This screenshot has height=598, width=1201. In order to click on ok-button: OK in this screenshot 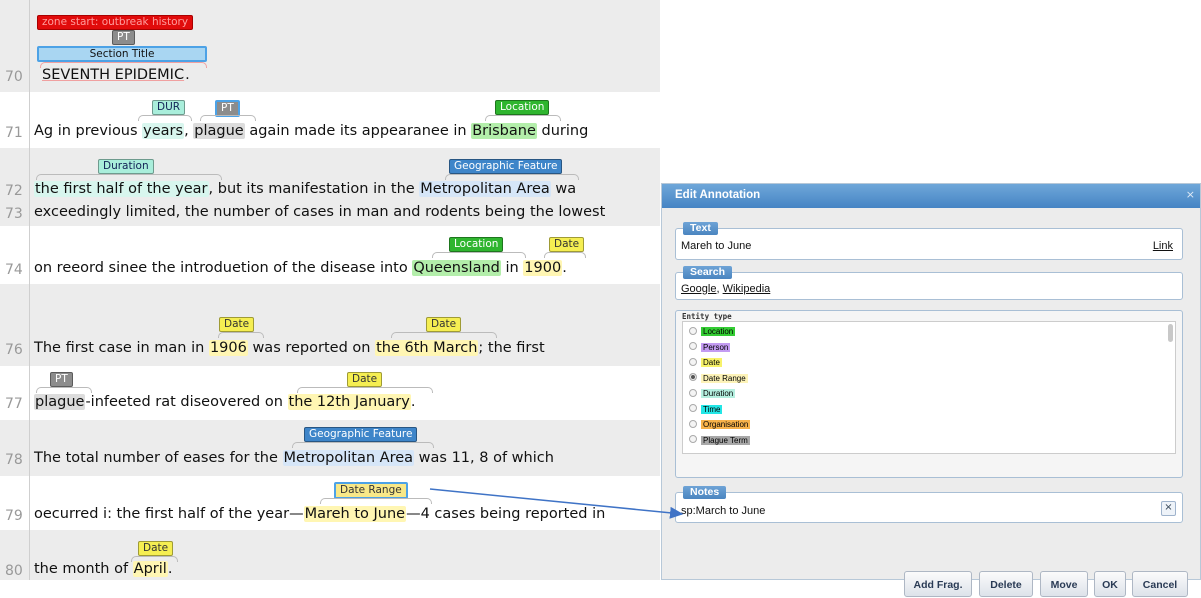, I will do `click(1110, 584)`.